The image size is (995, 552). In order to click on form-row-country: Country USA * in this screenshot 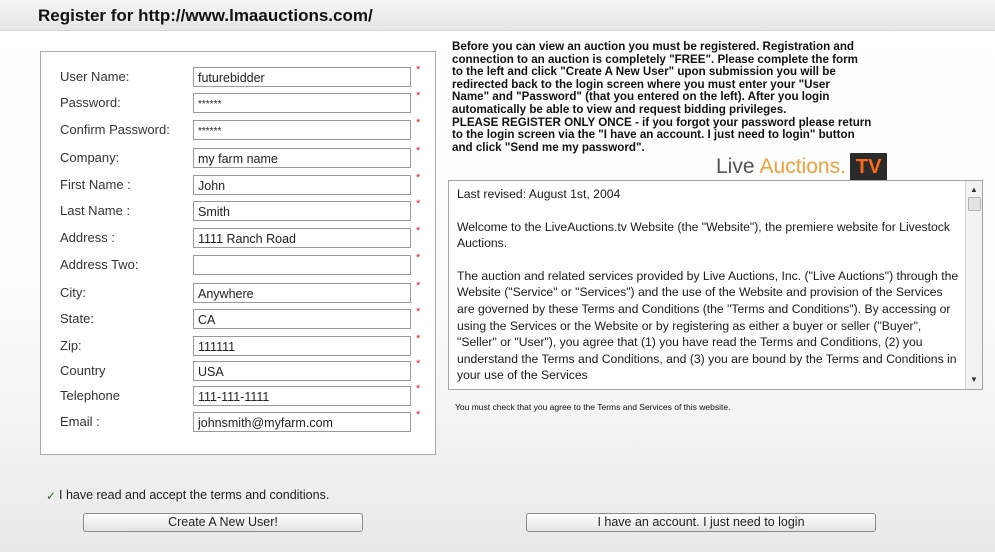, I will do `click(238, 371)`.